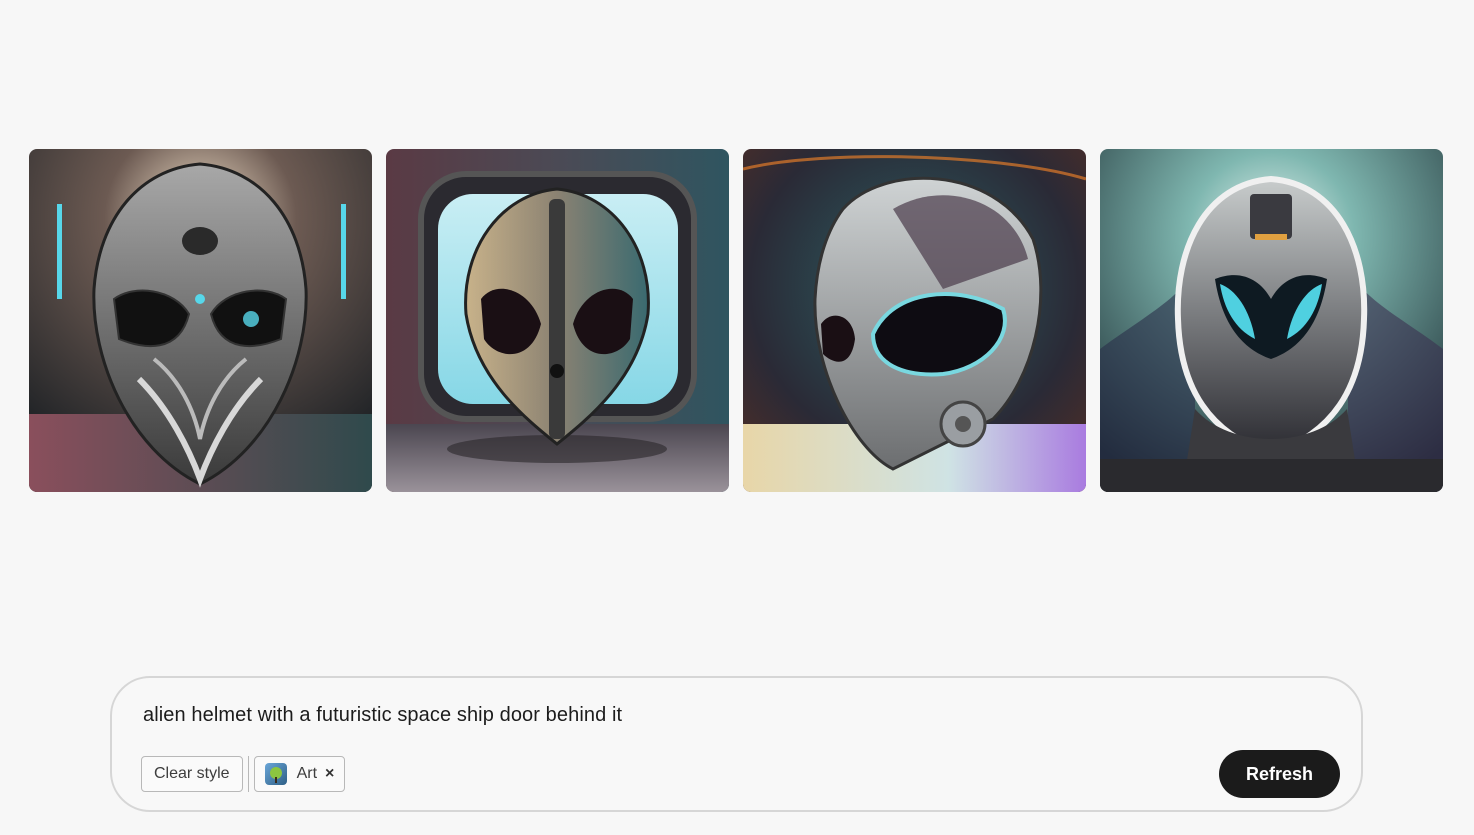  Describe the element at coordinates (248, 774) in the screenshot. I see `chip-divider` at that location.